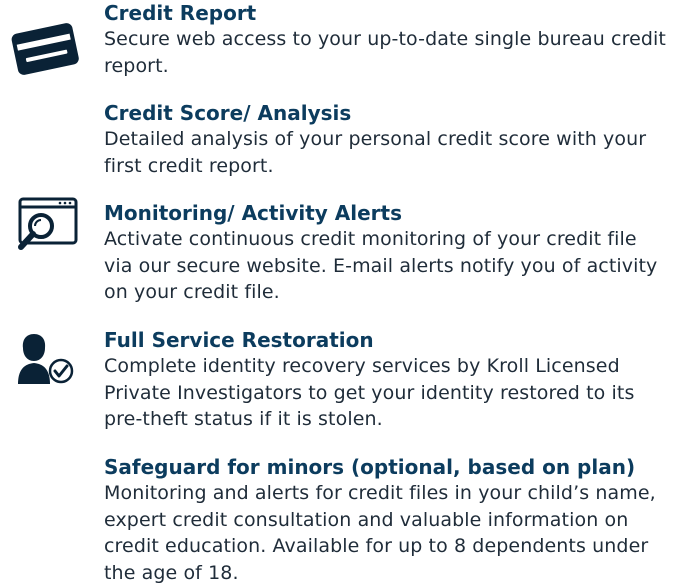 This screenshot has width=675, height=586. What do you see at coordinates (180, 13) in the screenshot?
I see `feature-title: Credit Report` at bounding box center [180, 13].